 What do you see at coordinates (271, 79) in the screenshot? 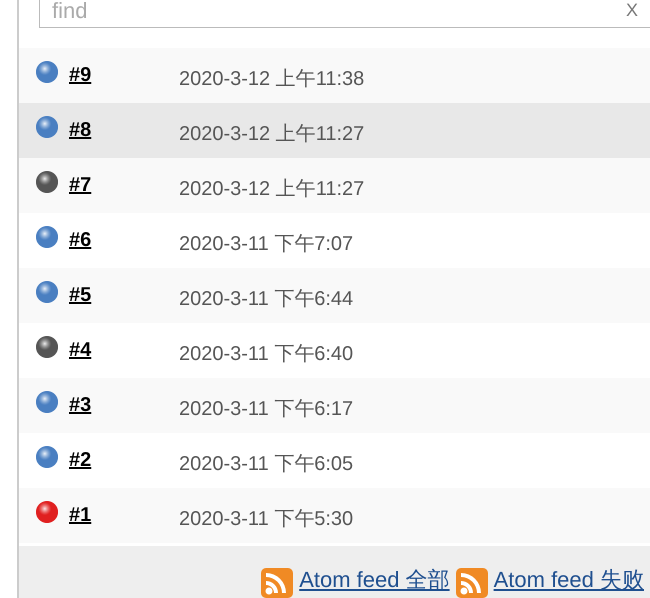
I see `build-time: 2020-3-12 上午11:38` at bounding box center [271, 79].